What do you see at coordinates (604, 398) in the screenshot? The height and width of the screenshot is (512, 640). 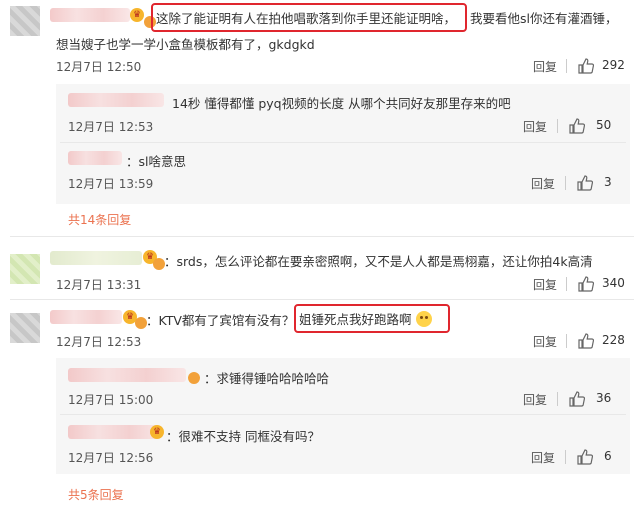 I see `like-count: 36` at bounding box center [604, 398].